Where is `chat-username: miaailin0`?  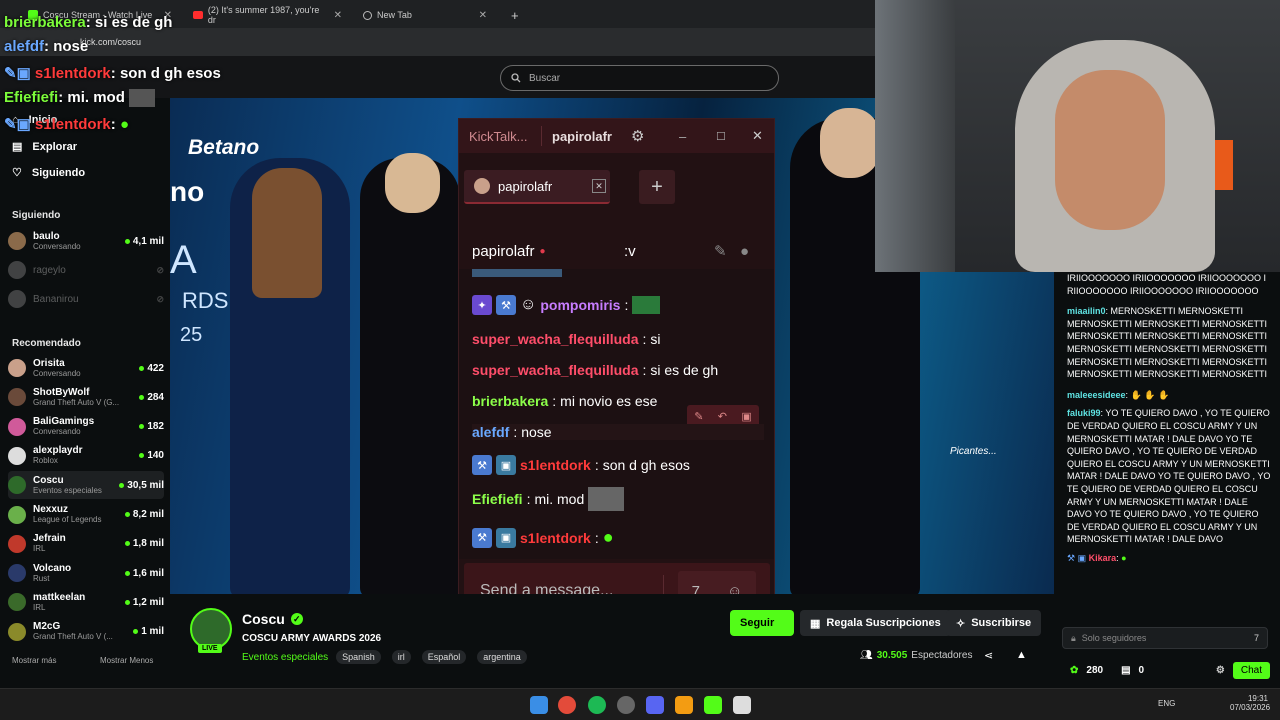 chat-username: miaailin0 is located at coordinates (1086, 311).